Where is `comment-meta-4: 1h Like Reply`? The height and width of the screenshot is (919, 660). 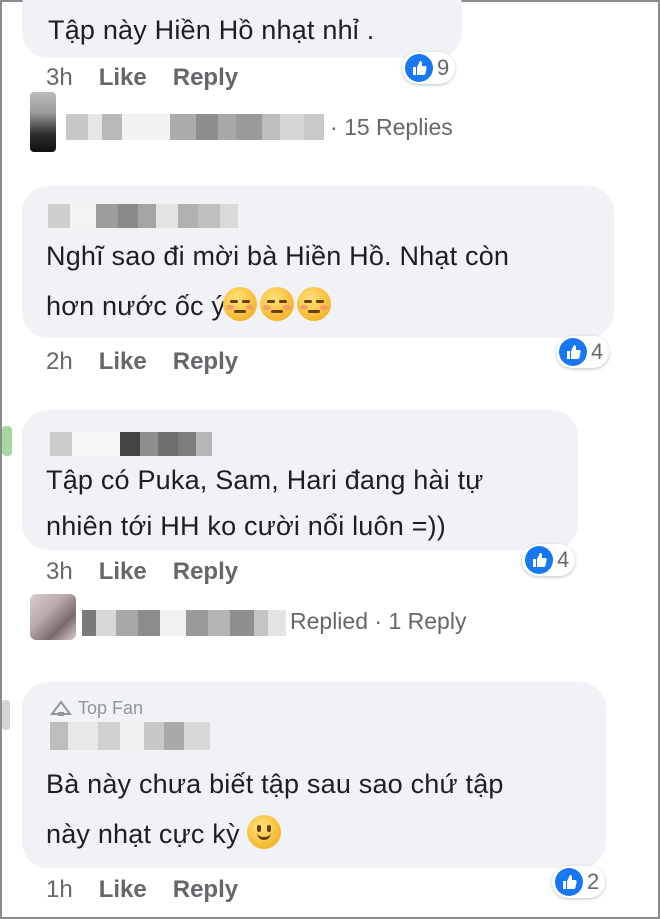
comment-meta-4: 1h Like Reply is located at coordinates (142, 890).